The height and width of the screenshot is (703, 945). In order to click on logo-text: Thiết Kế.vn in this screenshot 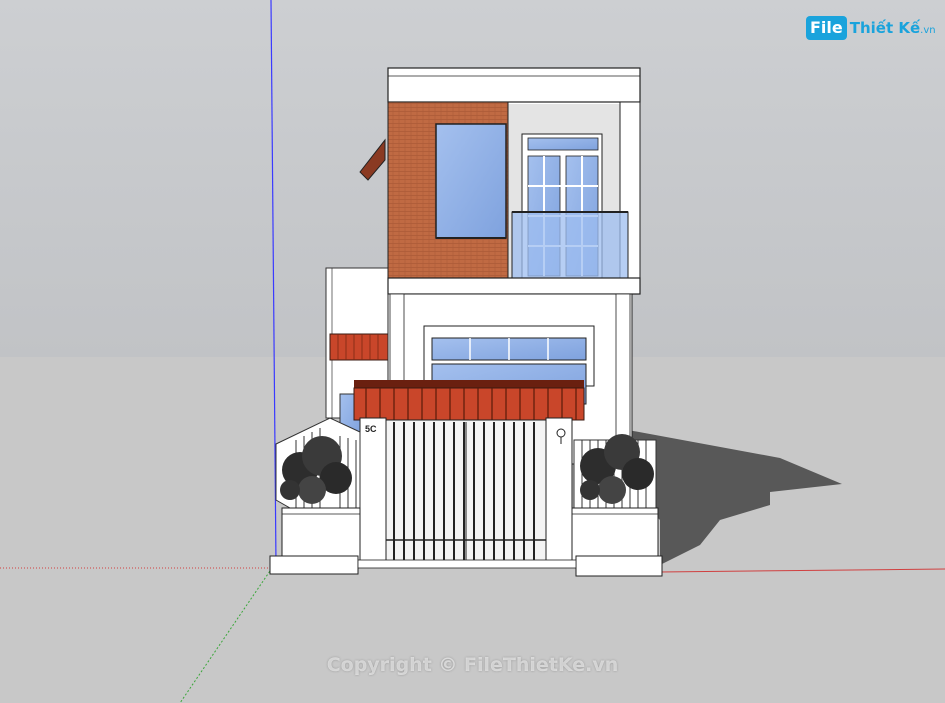, I will do `click(893, 28)`.